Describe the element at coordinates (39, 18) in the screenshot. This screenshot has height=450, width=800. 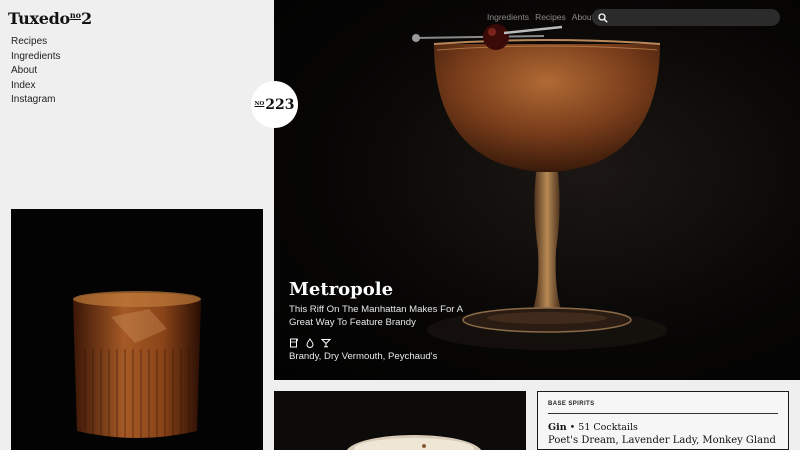
I see `logo-word: Tuxedo` at that location.